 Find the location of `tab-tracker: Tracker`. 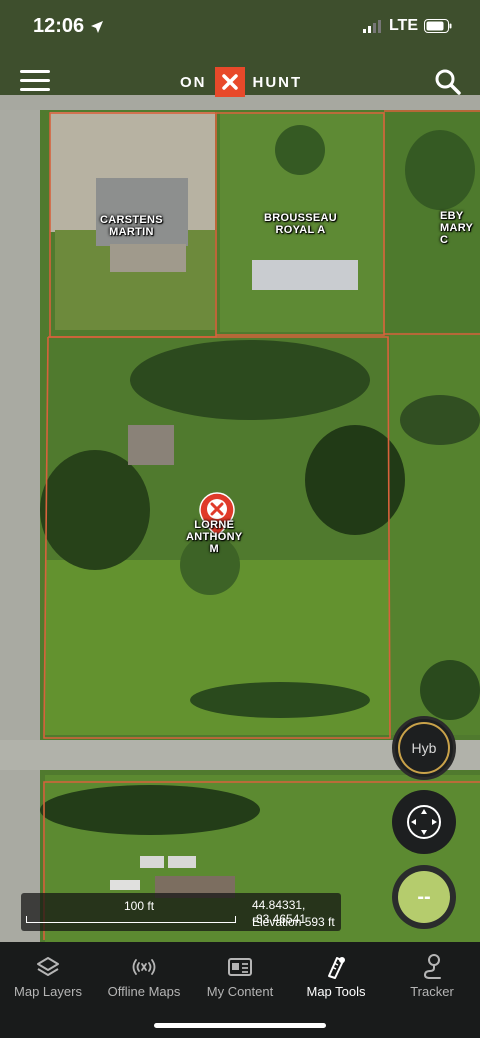

tab-tracker: Tracker is located at coordinates (432, 974).